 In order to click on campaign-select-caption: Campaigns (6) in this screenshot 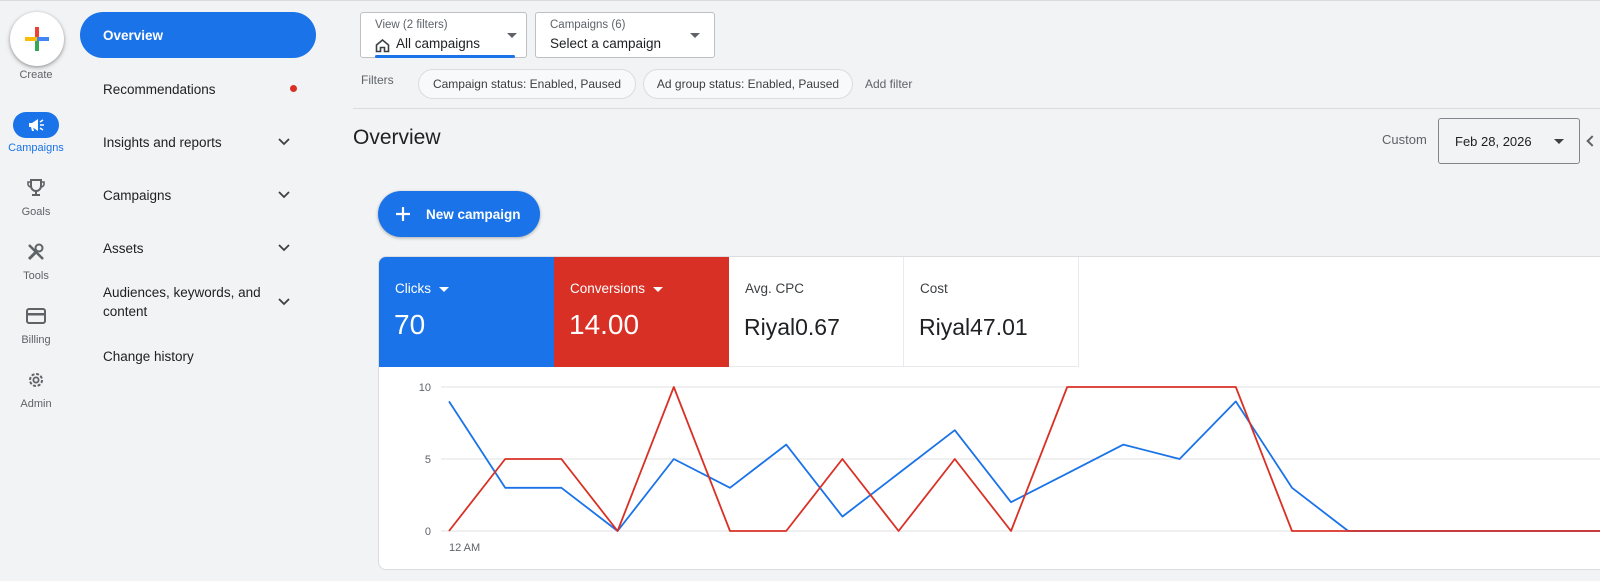, I will do `click(588, 25)`.